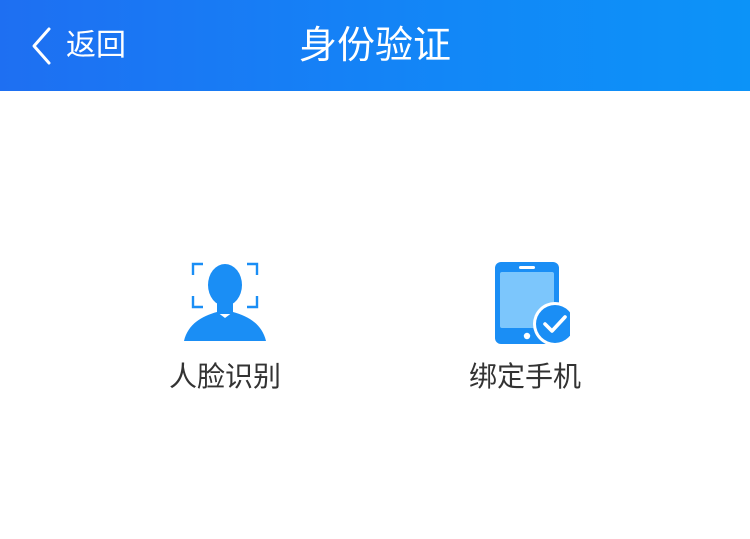 The width and height of the screenshot is (750, 539). I want to click on face-recognition-icon, so click(225, 301).